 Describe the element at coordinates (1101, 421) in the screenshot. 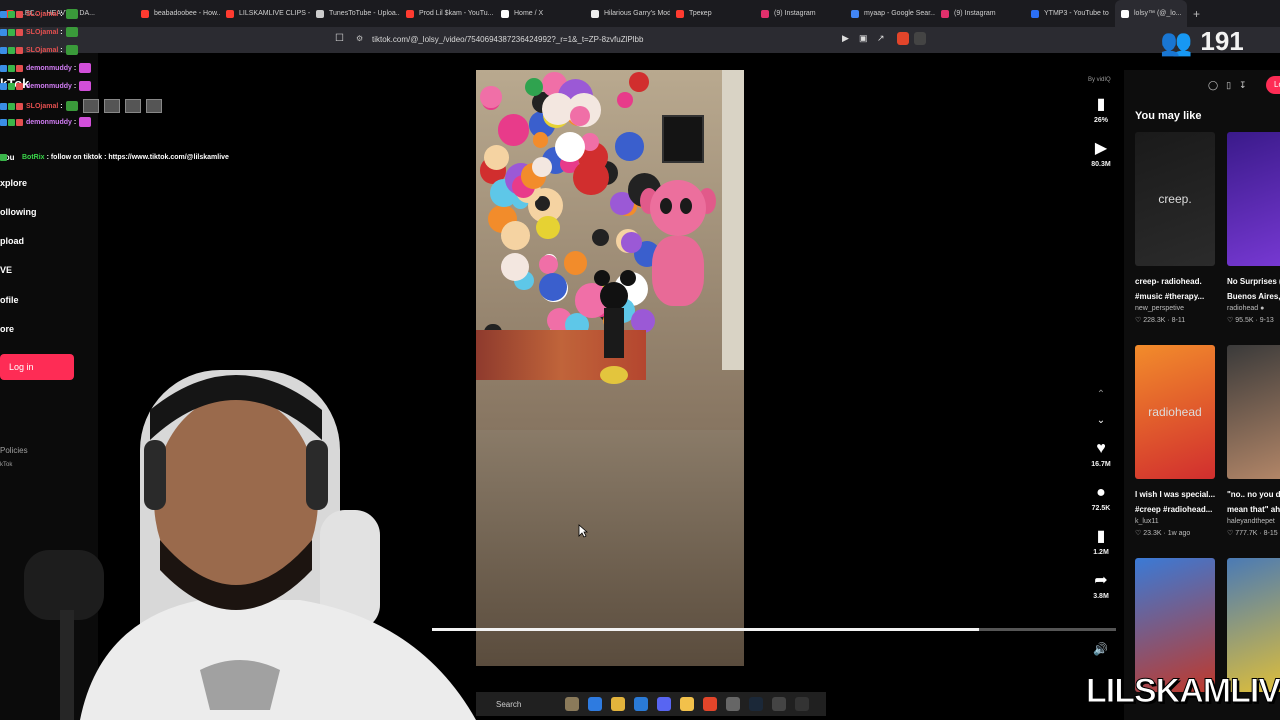

I see `scroll-down-button: ⌄` at that location.